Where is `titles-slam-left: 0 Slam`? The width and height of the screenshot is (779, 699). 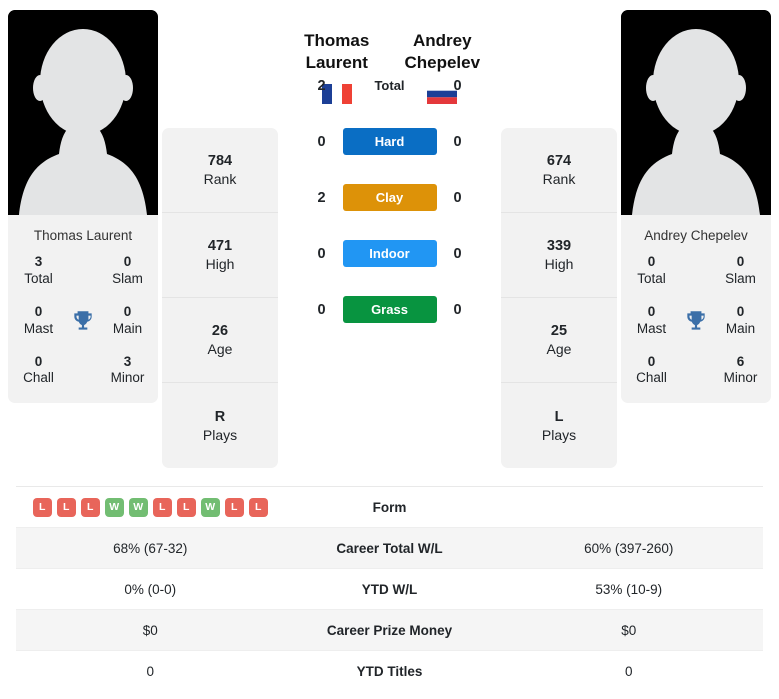 titles-slam-left: 0 Slam is located at coordinates (127, 270).